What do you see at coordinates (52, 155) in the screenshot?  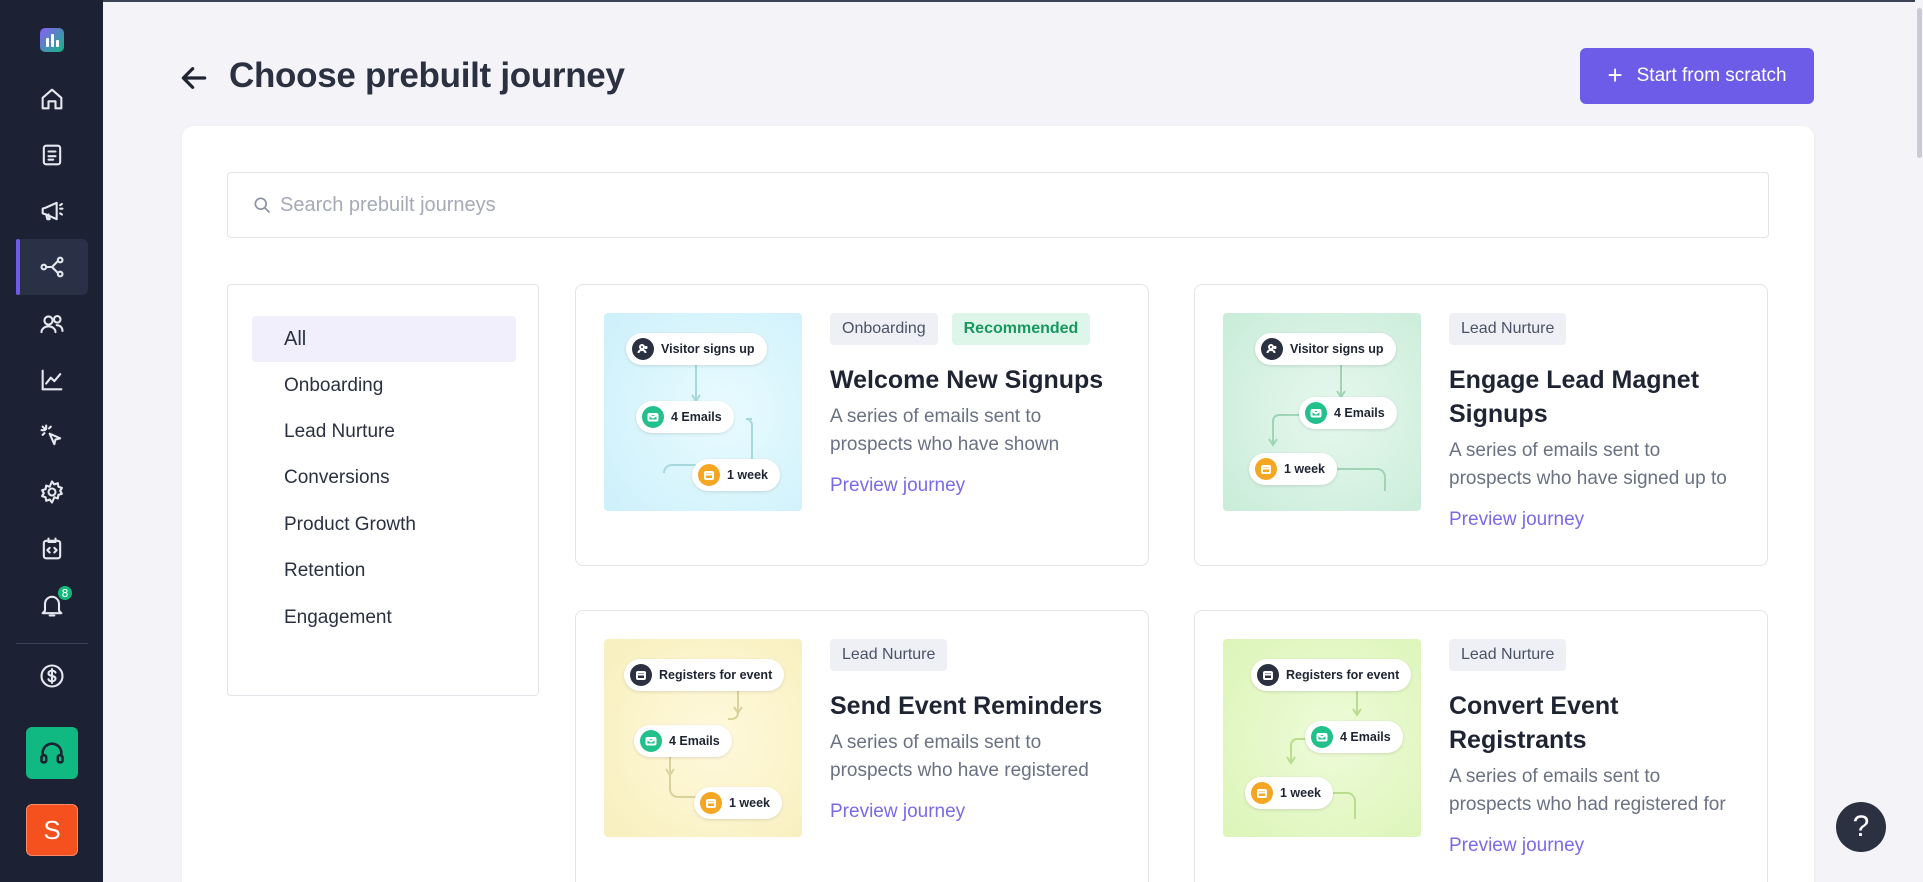 I see `forms-icon` at bounding box center [52, 155].